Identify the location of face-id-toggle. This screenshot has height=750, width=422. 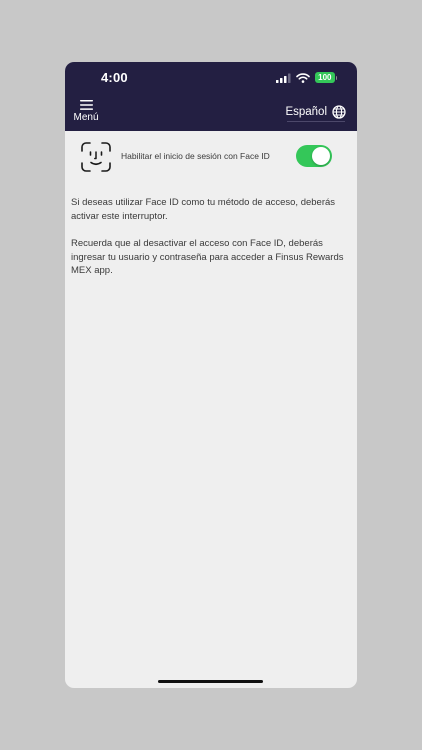
(314, 156).